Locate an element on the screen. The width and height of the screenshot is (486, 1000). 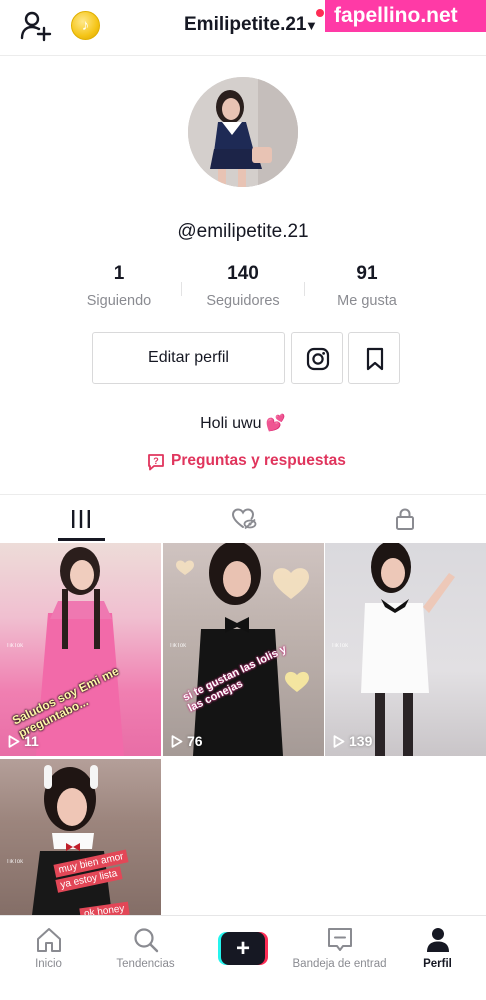
tab-liked is located at coordinates (243, 519).